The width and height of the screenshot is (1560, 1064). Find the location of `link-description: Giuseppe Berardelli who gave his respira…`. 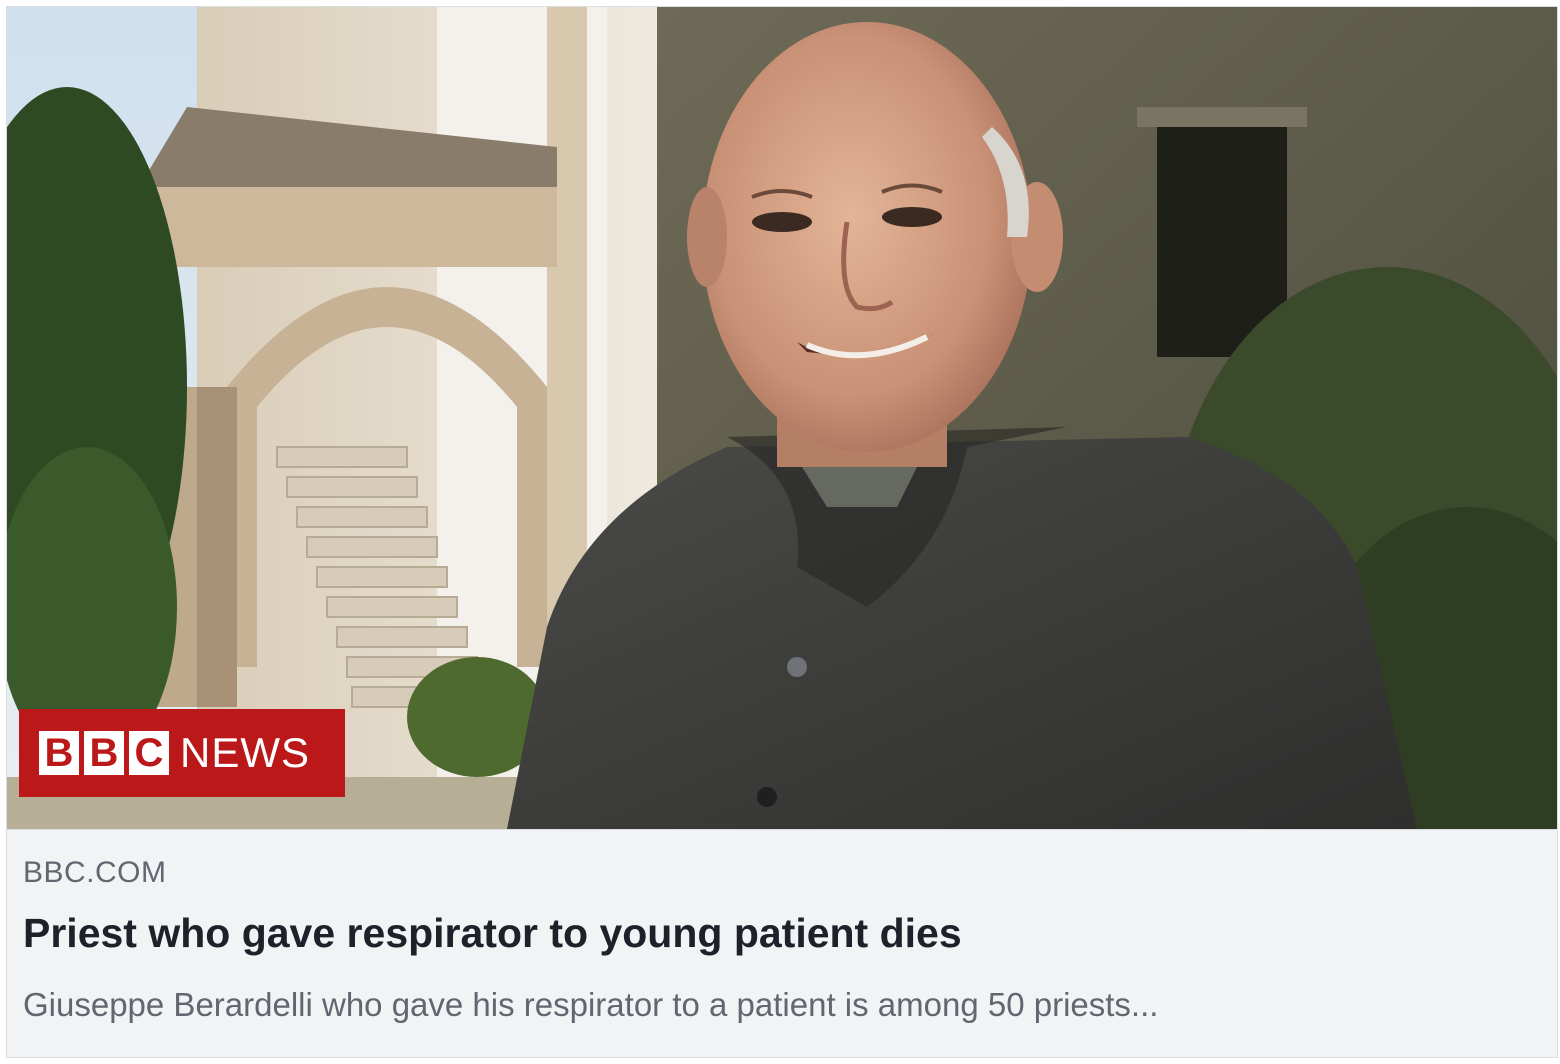

link-description: Giuseppe Berardelli who gave his respira… is located at coordinates (591, 1004).